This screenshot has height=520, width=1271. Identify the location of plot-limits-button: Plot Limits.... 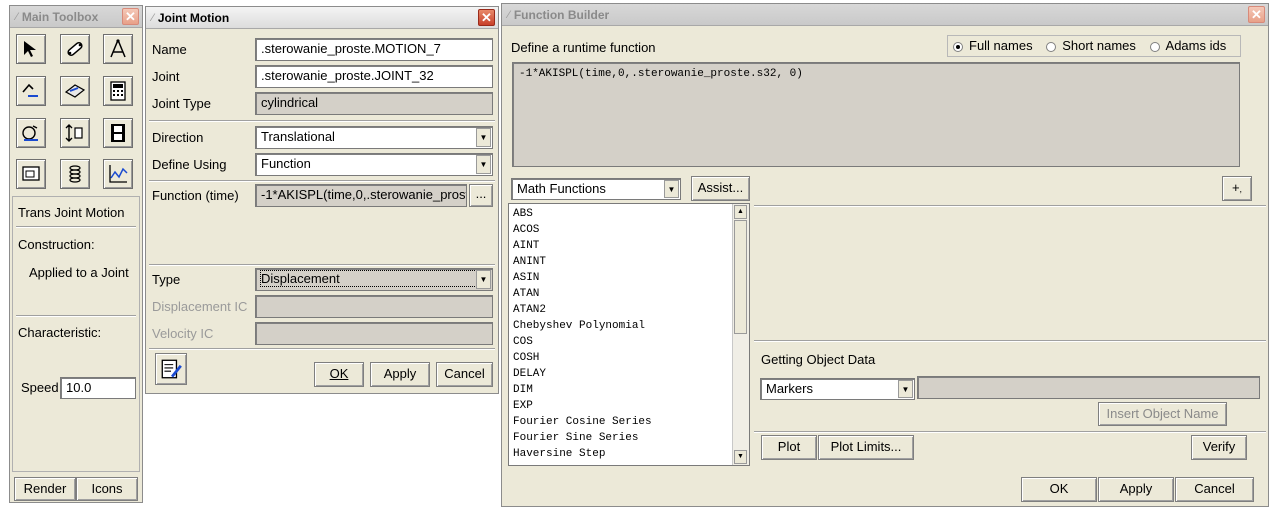
(866, 447).